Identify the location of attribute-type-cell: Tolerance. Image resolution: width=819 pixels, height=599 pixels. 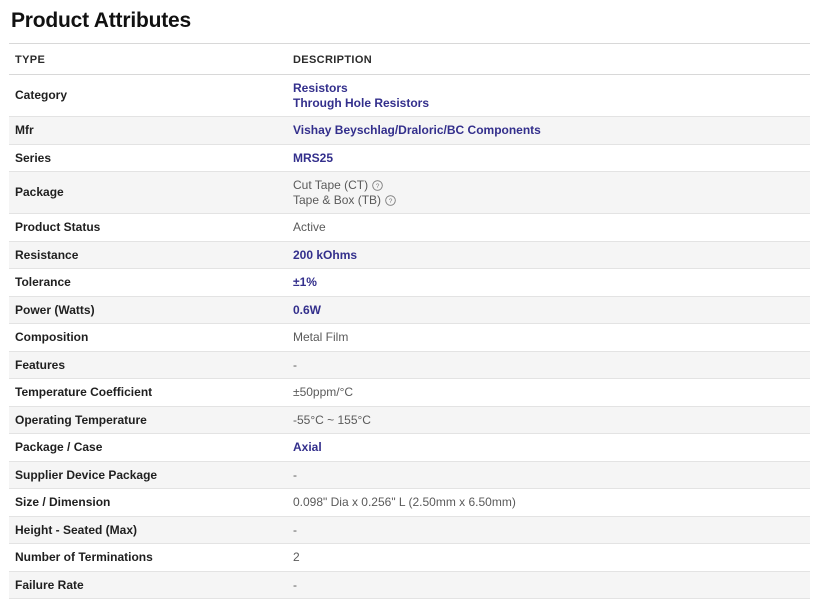
(148, 282).